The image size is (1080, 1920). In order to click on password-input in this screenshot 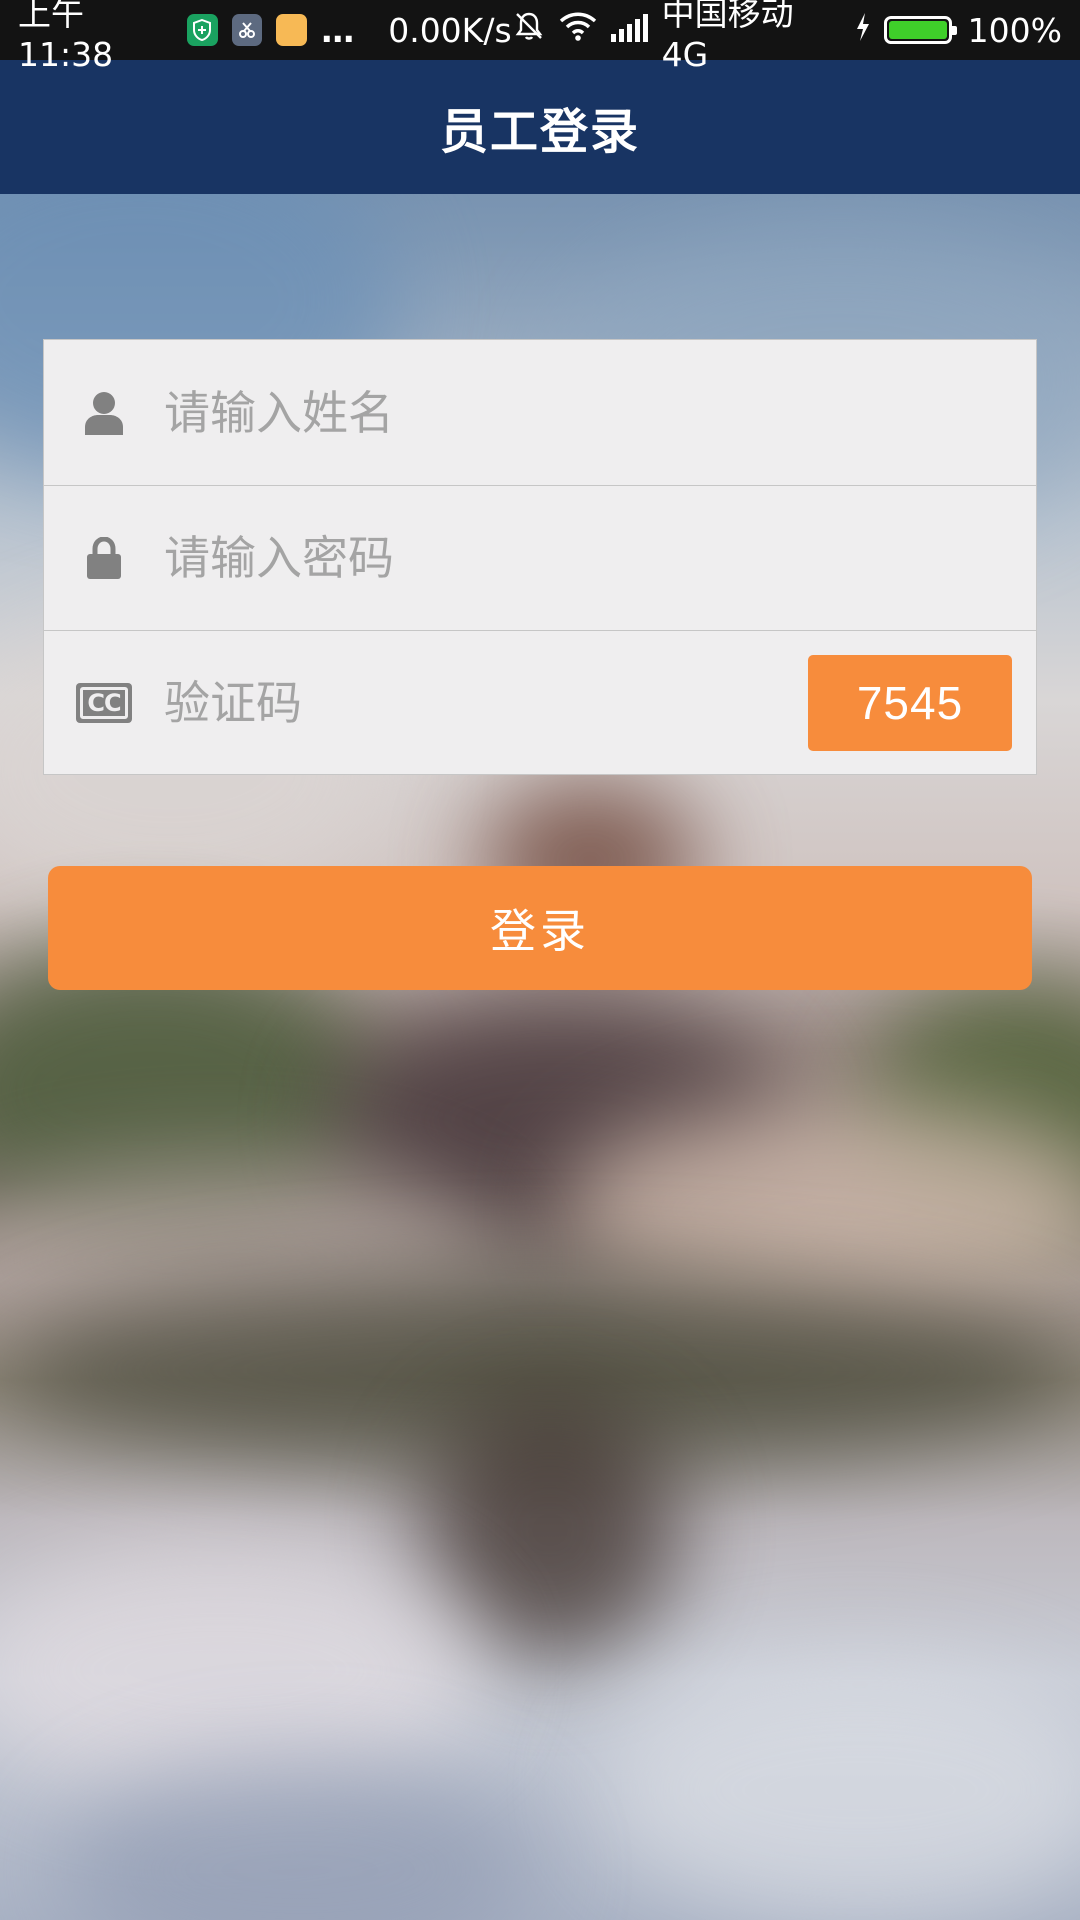, I will do `click(600, 558)`.